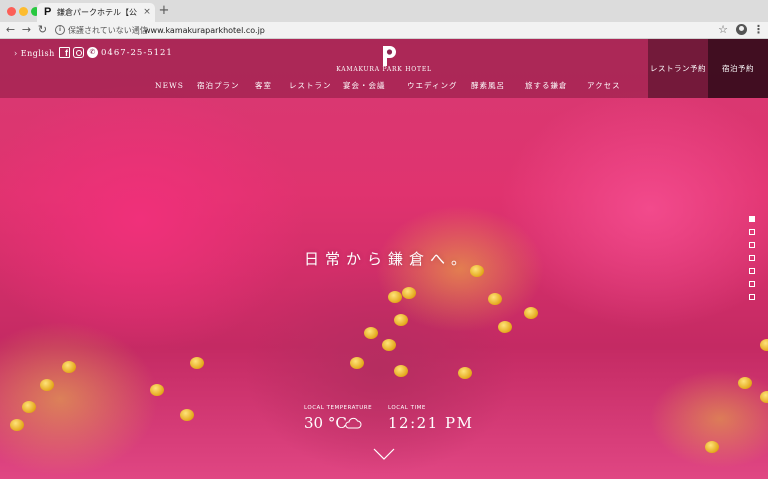 The width and height of the screenshot is (768, 479). I want to click on time-value: 12:21 PM, so click(431, 423).